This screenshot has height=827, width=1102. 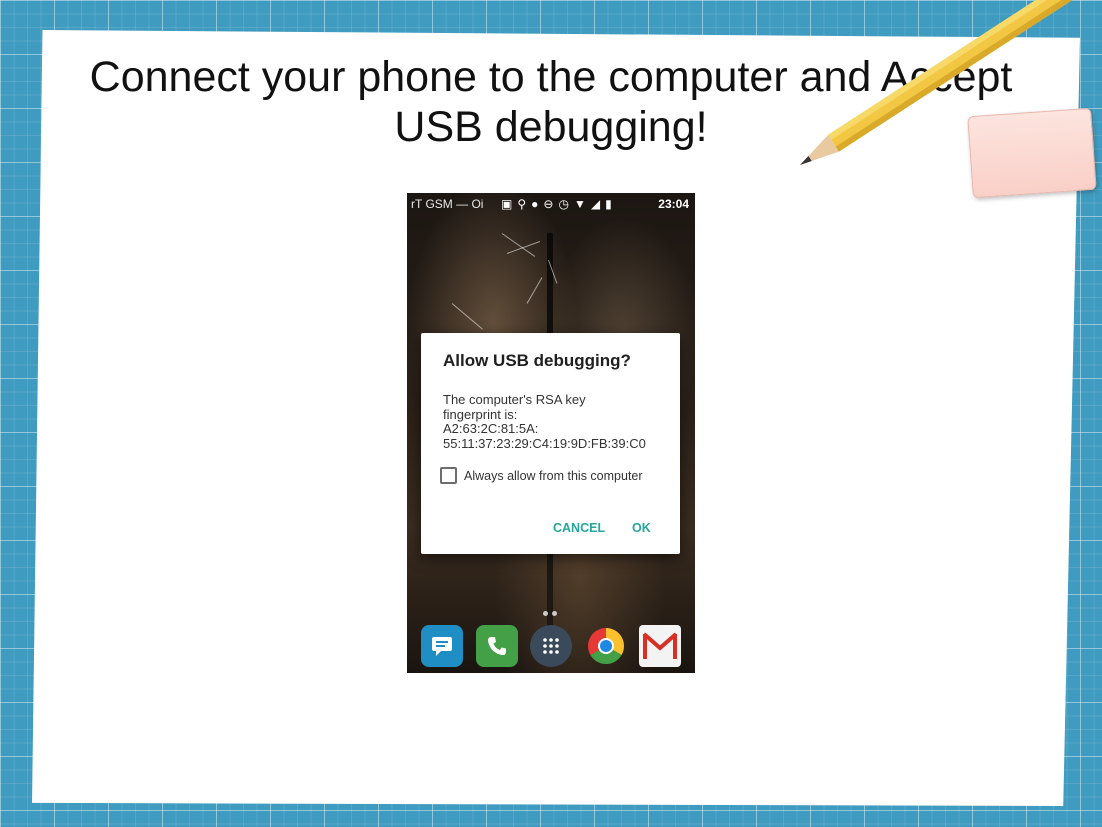 What do you see at coordinates (641, 528) in the screenshot?
I see `ok-button: OK` at bounding box center [641, 528].